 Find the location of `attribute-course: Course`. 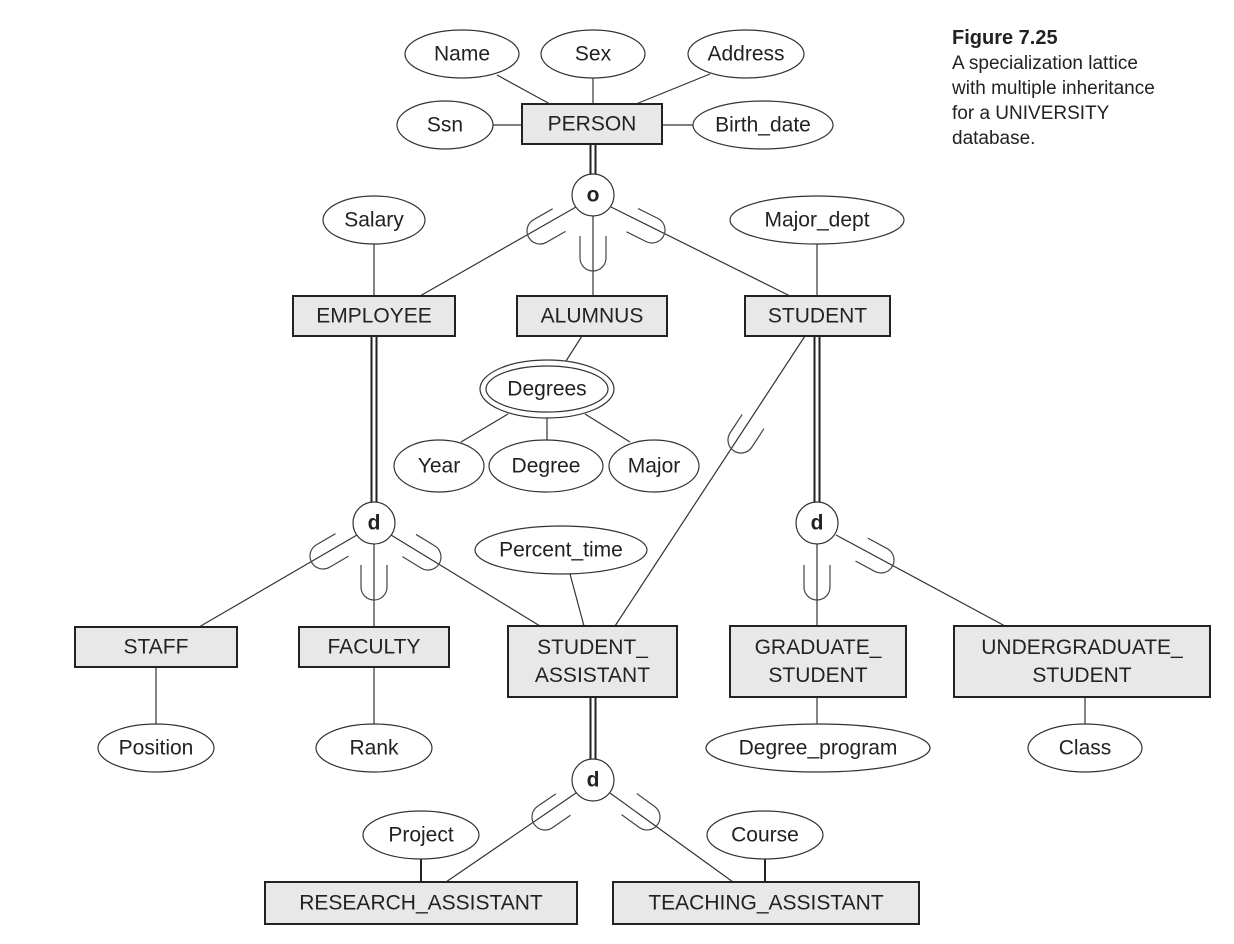

attribute-course: Course is located at coordinates (765, 835).